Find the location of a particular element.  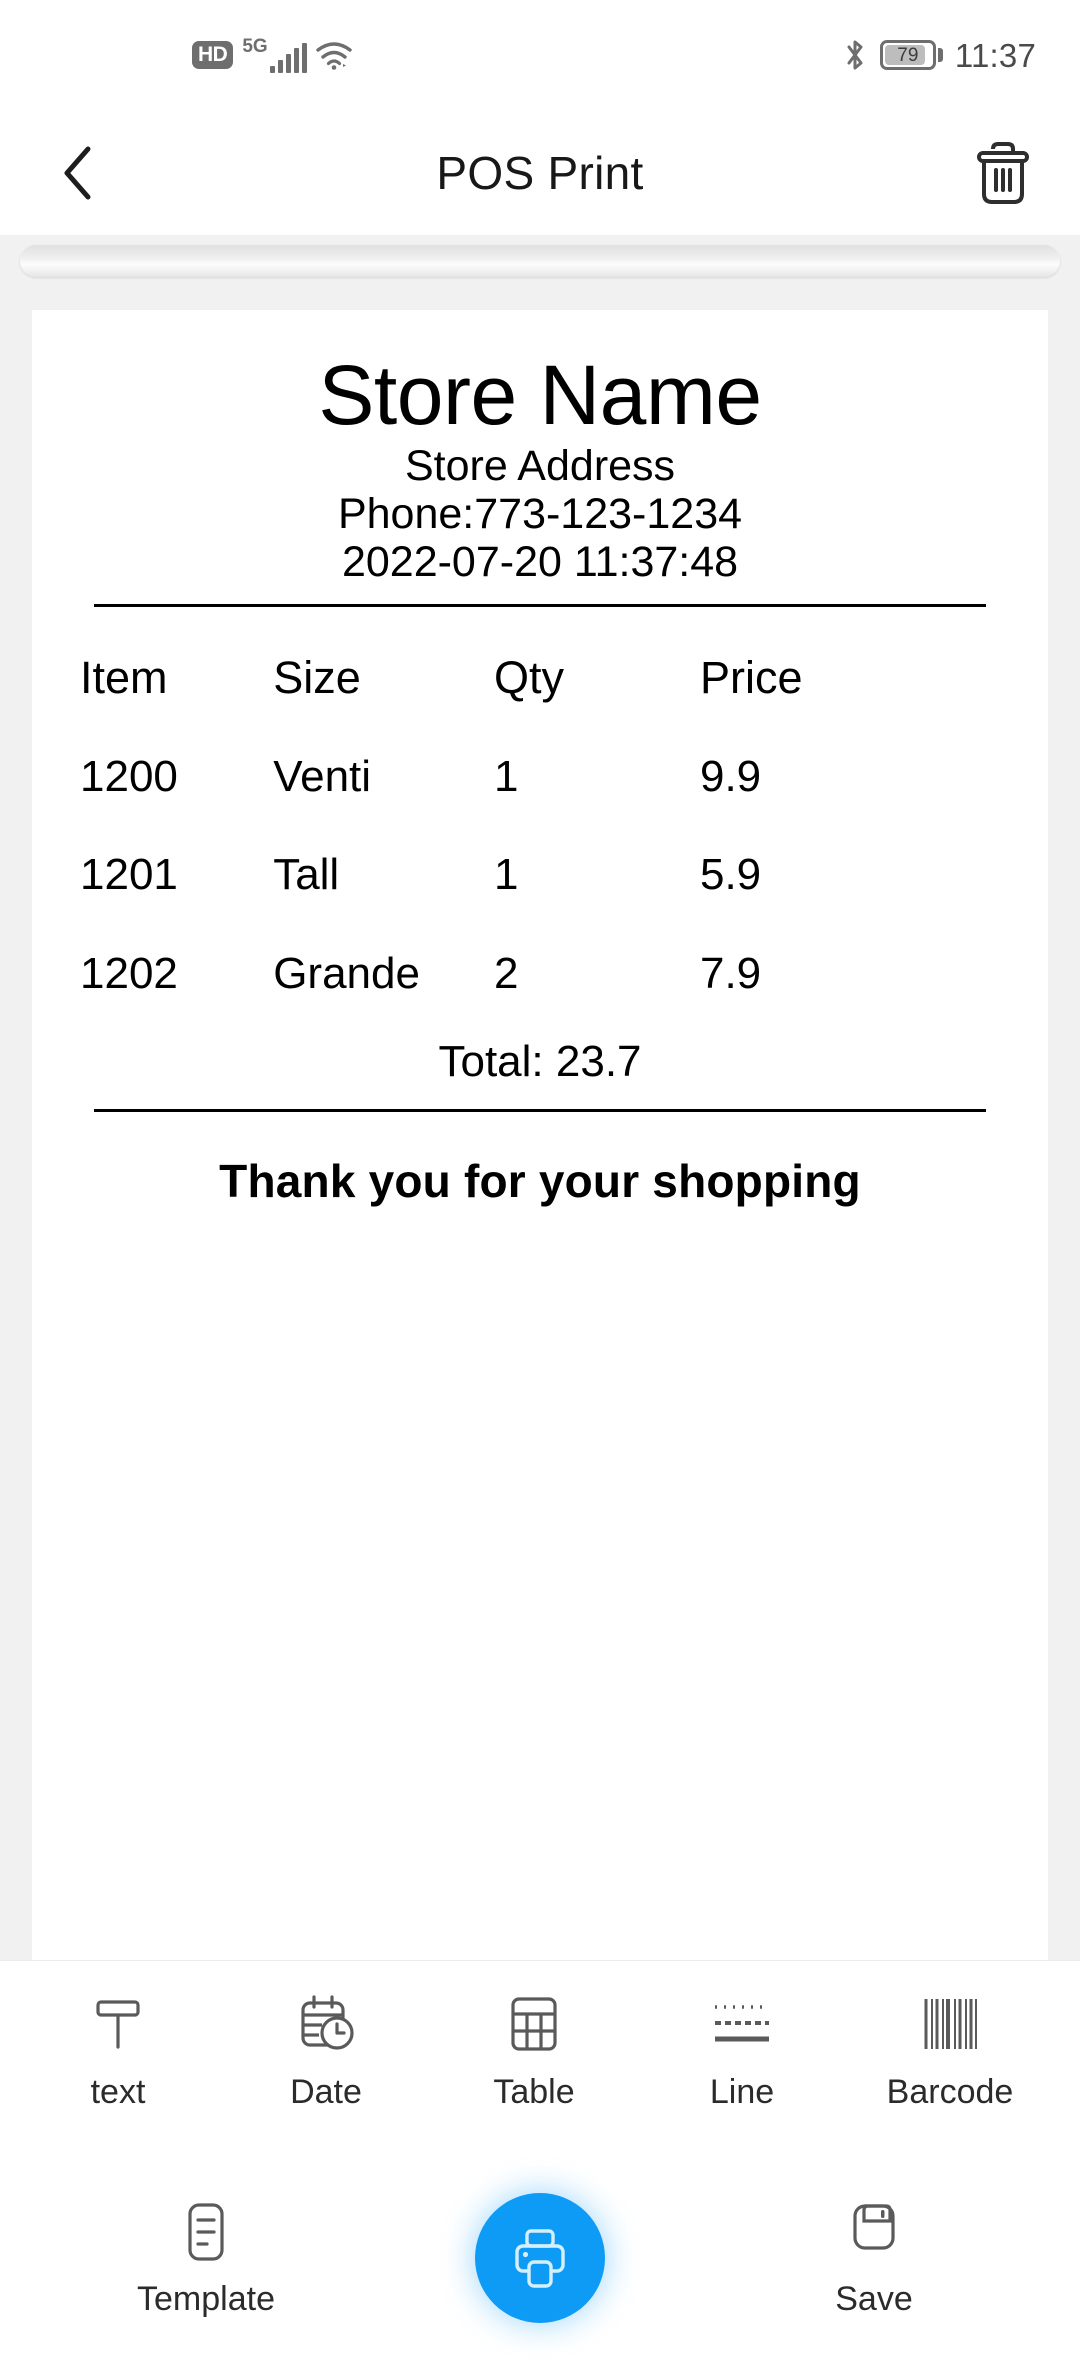

receipt-datetime: 2022-07-20 11:37:48 is located at coordinates (540, 562).